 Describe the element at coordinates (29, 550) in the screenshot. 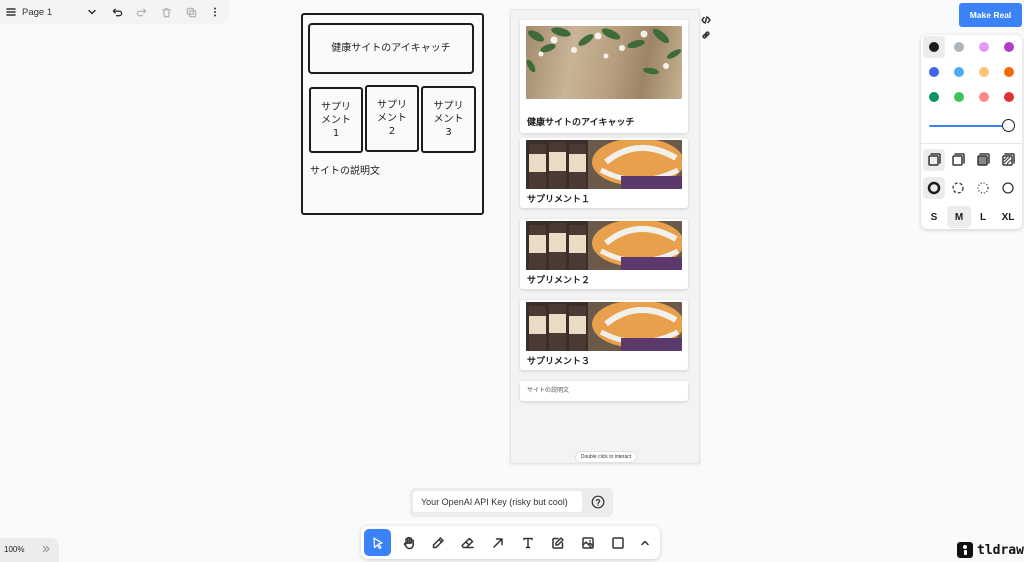

I see `zoom-bar: 100%` at that location.